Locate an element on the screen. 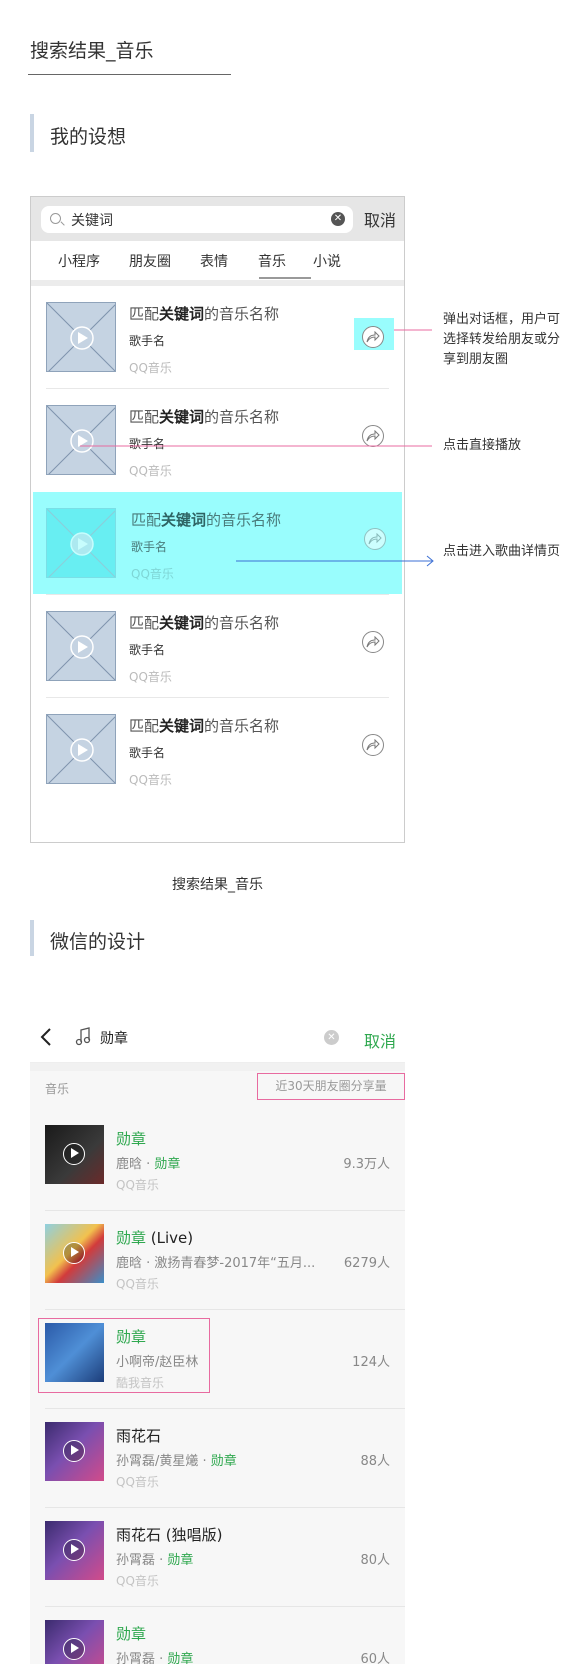  share-count: 124人 is located at coordinates (371, 1362).